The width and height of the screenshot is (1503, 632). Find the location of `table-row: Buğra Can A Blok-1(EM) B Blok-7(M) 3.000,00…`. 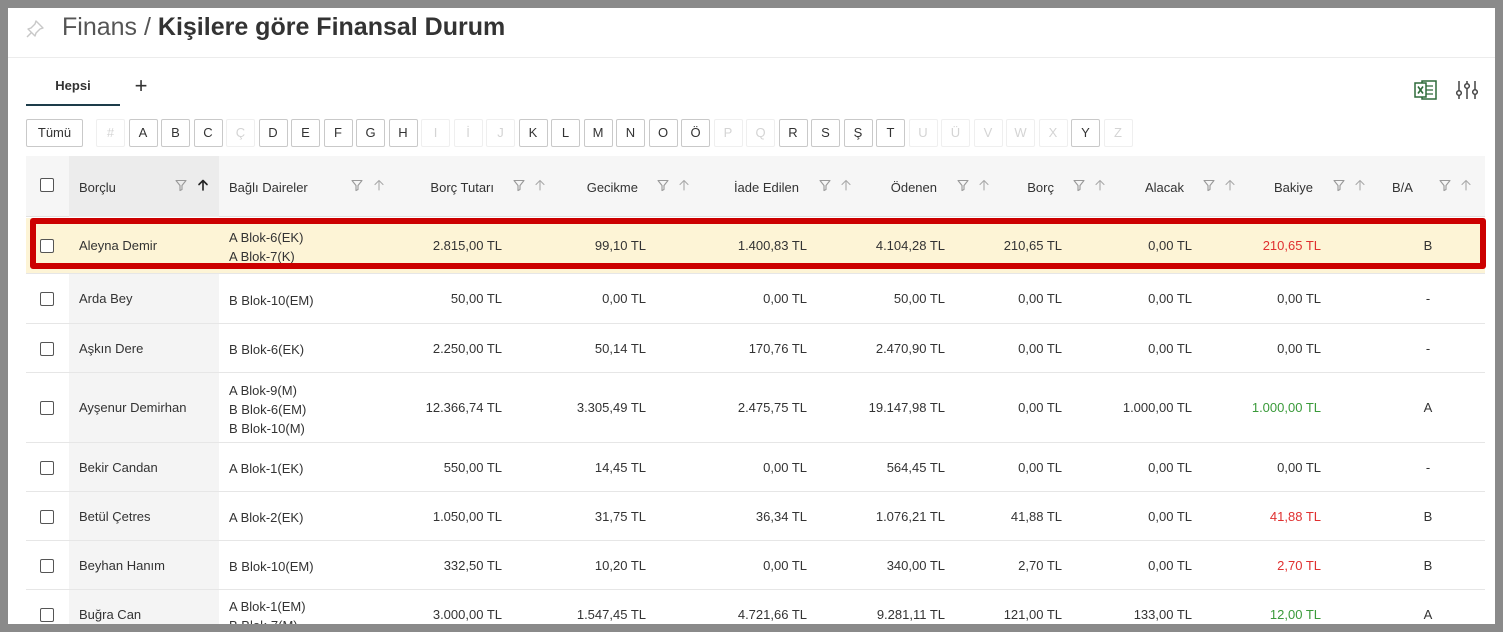

table-row: Buğra Can A Blok-1(EM) B Blok-7(M) 3.000,00… is located at coordinates (755, 607).